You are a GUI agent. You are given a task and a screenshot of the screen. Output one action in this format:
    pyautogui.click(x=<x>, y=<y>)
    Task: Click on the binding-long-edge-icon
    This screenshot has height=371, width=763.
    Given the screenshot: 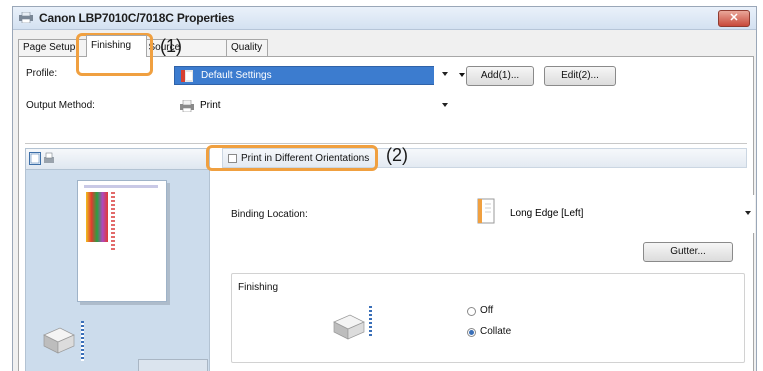 What is the action you would take?
    pyautogui.click(x=486, y=211)
    